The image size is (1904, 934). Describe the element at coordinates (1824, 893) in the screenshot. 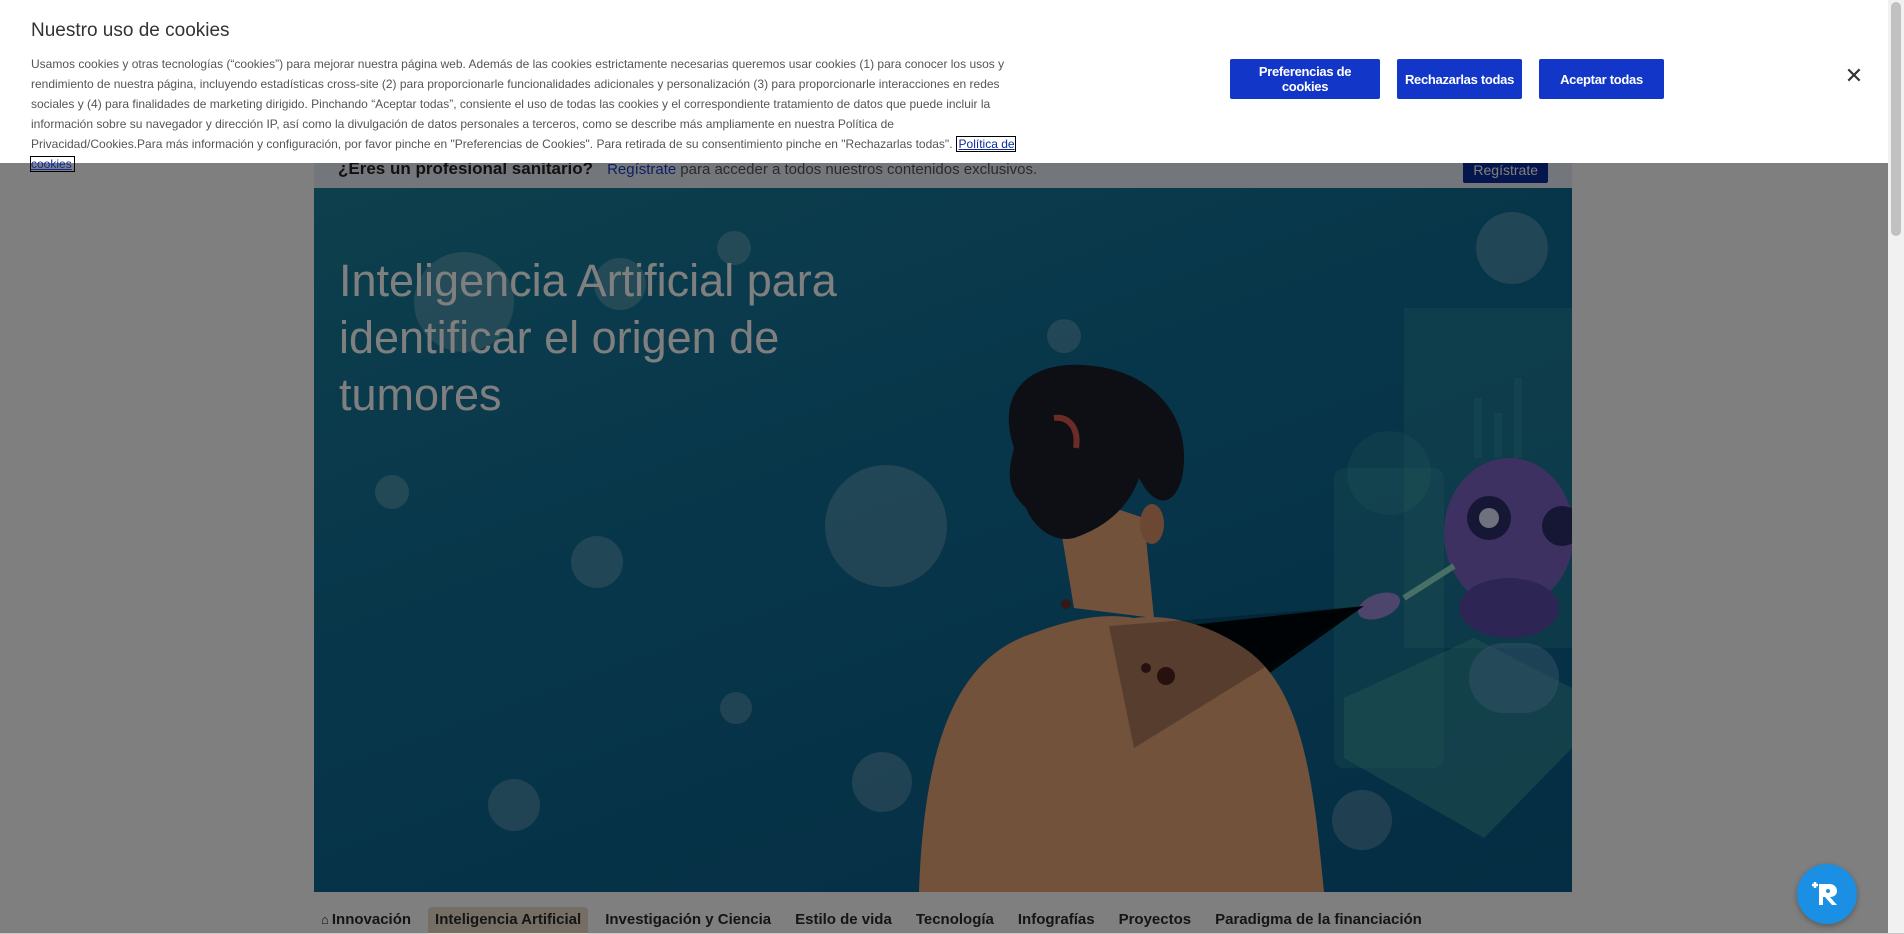

I see `robot-icon` at that location.